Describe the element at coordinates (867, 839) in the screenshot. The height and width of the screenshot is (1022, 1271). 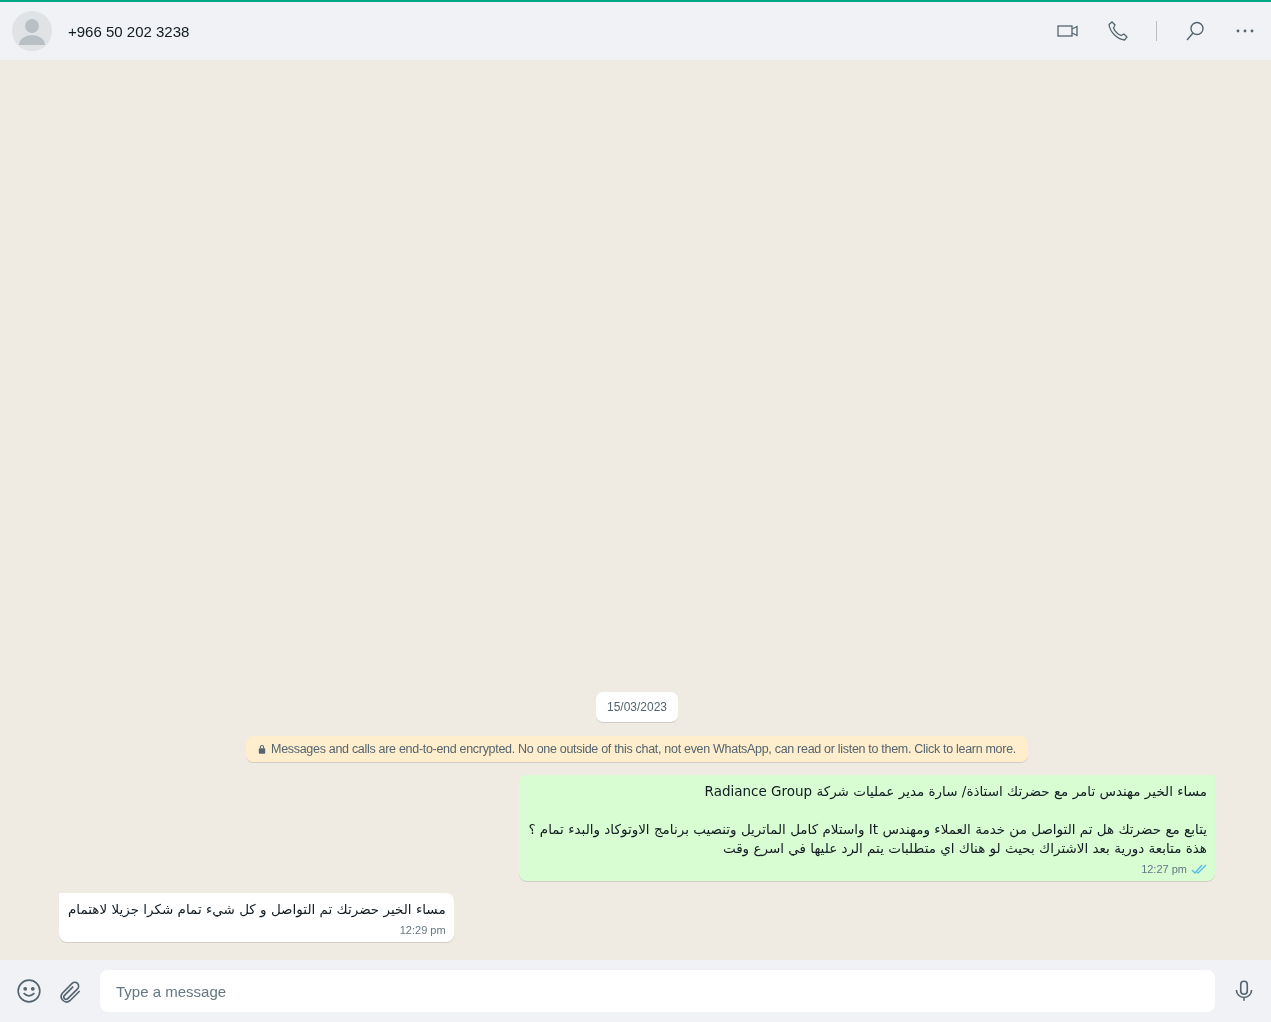
I see `message-text: يتابع مع حضرتك هل تم التواصل من خدمة العملاء ومهندس It واستلام كامل الماتريل وتنصيب برنامج الاوتوكاد والبدء تمام ؟ هذة متابعة دورية بعد الاشتراك بحيث لو هناك اي متطلبات يتم الرد عليها في اسرع وقت` at that location.